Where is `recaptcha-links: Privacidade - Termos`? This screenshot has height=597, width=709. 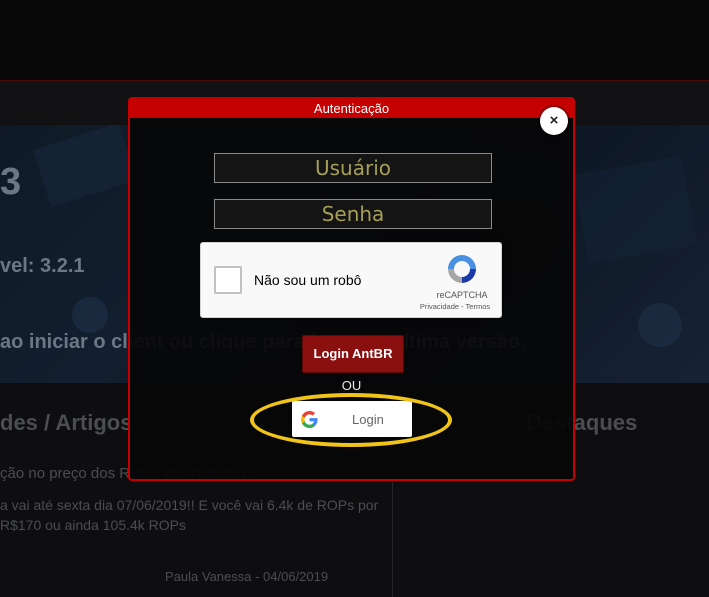
recaptcha-links: Privacidade - Termos is located at coordinates (455, 306).